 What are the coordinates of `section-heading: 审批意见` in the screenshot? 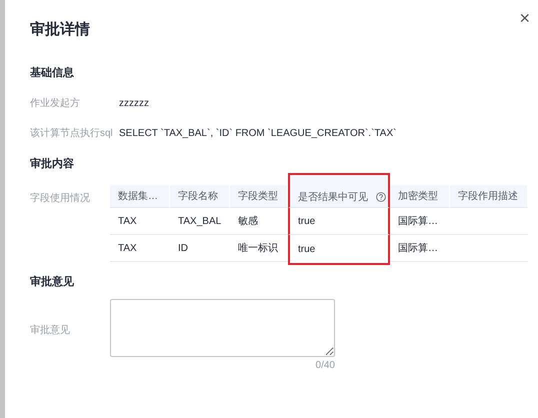 It's located at (52, 281).